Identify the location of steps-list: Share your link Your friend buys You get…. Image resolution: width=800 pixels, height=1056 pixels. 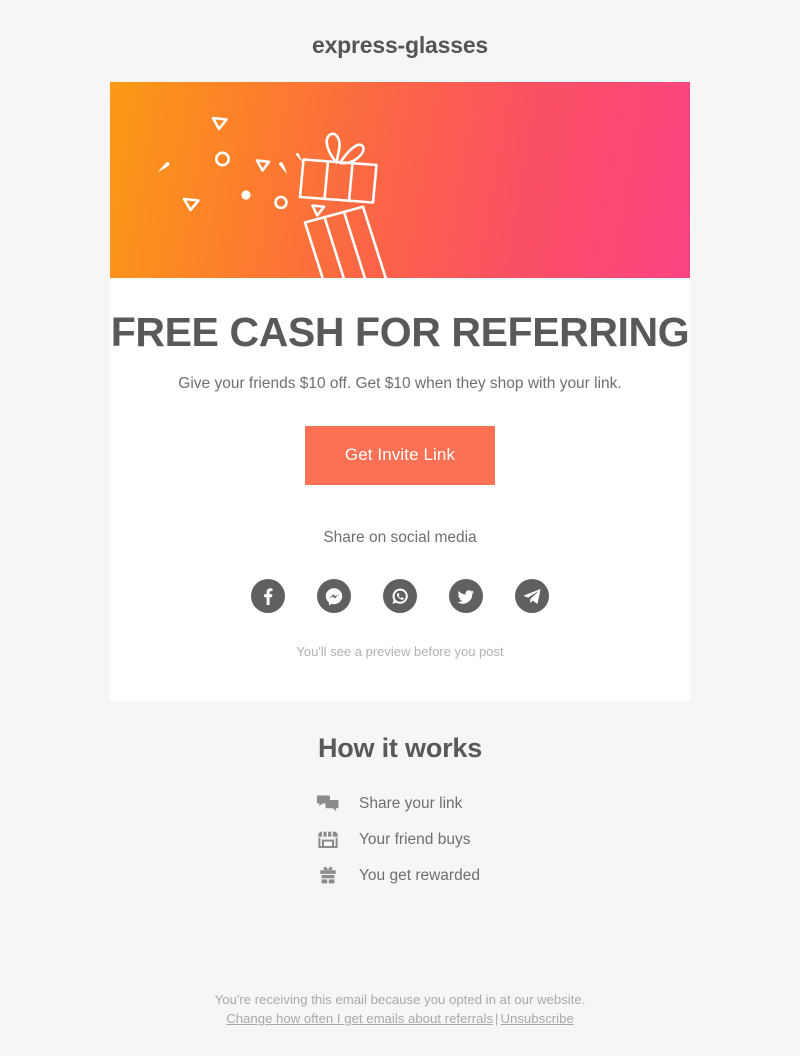
(400, 826).